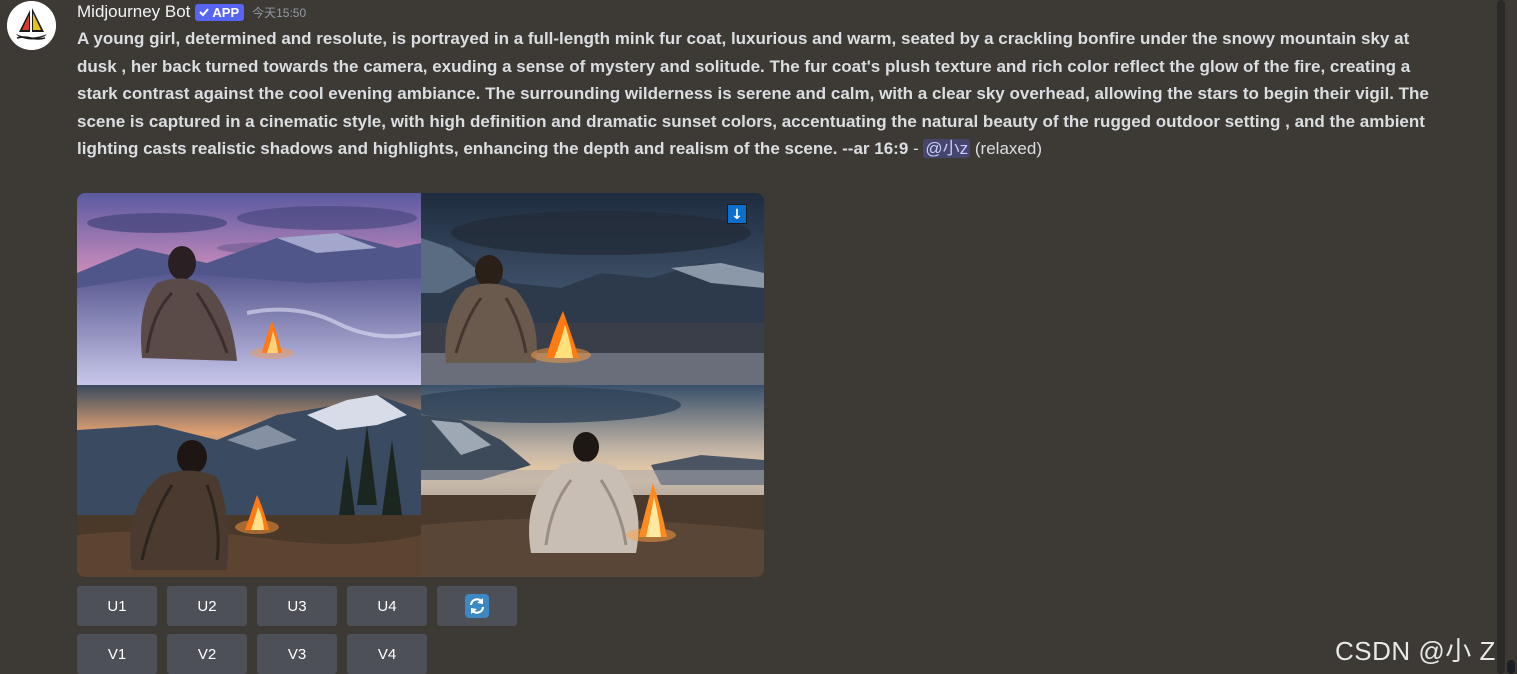  I want to click on author-name: Midjourney Bot, so click(133, 12).